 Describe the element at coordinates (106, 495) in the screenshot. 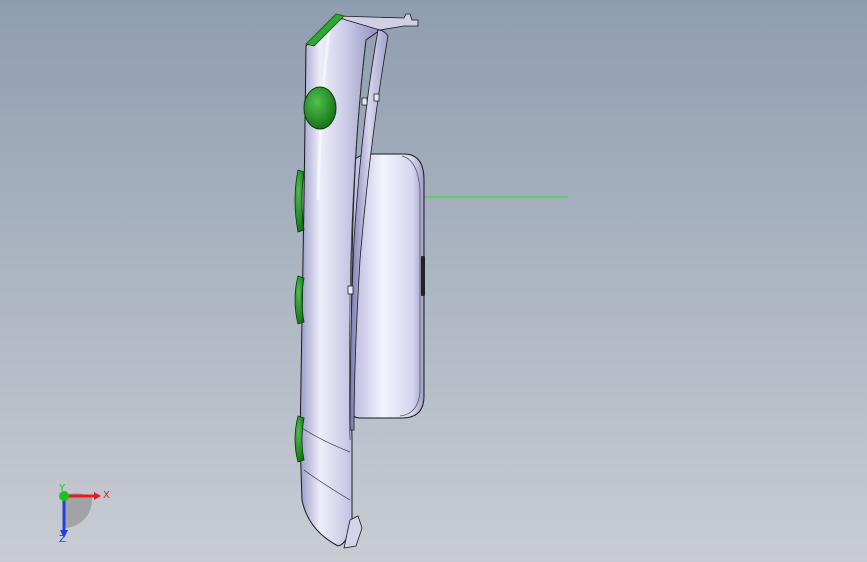

I see `x-axis-label: X` at that location.